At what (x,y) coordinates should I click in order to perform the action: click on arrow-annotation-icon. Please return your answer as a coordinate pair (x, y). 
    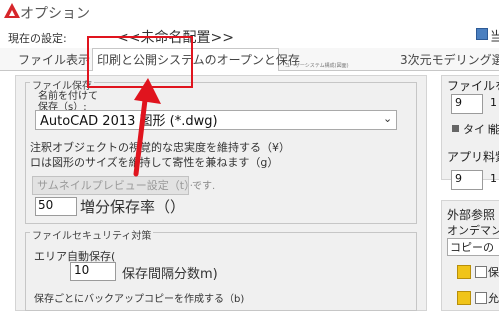
    Looking at the image, I should click on (147, 127).